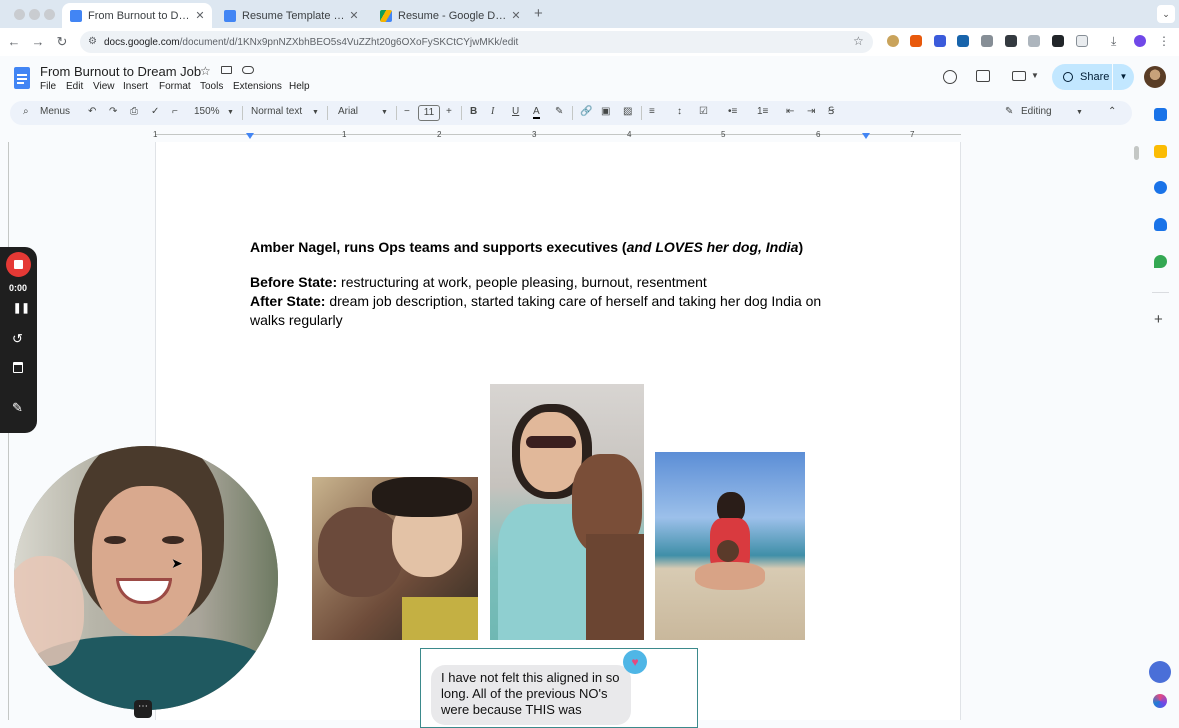 The width and height of the screenshot is (1179, 728). What do you see at coordinates (226, 70) in the screenshot?
I see `move-folder-icon` at bounding box center [226, 70].